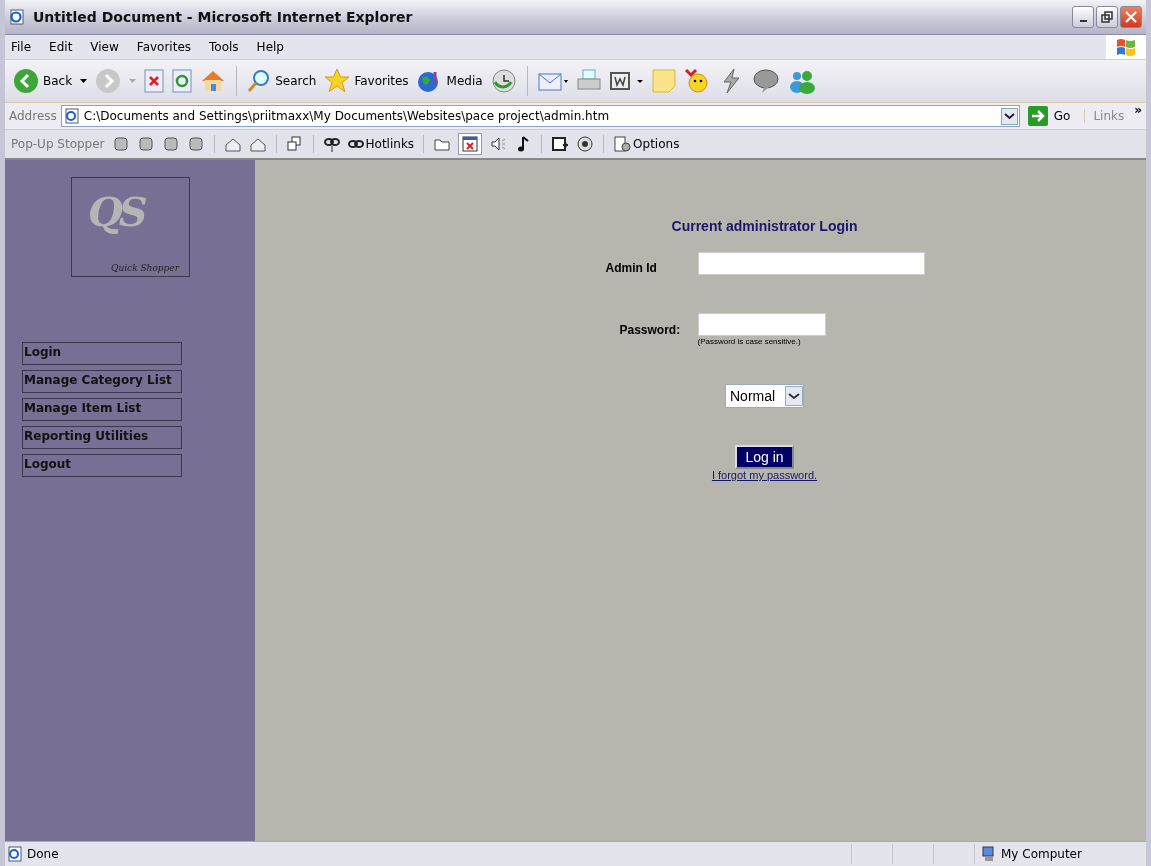 This screenshot has width=1151, height=866. I want to click on menu-item: Help, so click(270, 47).